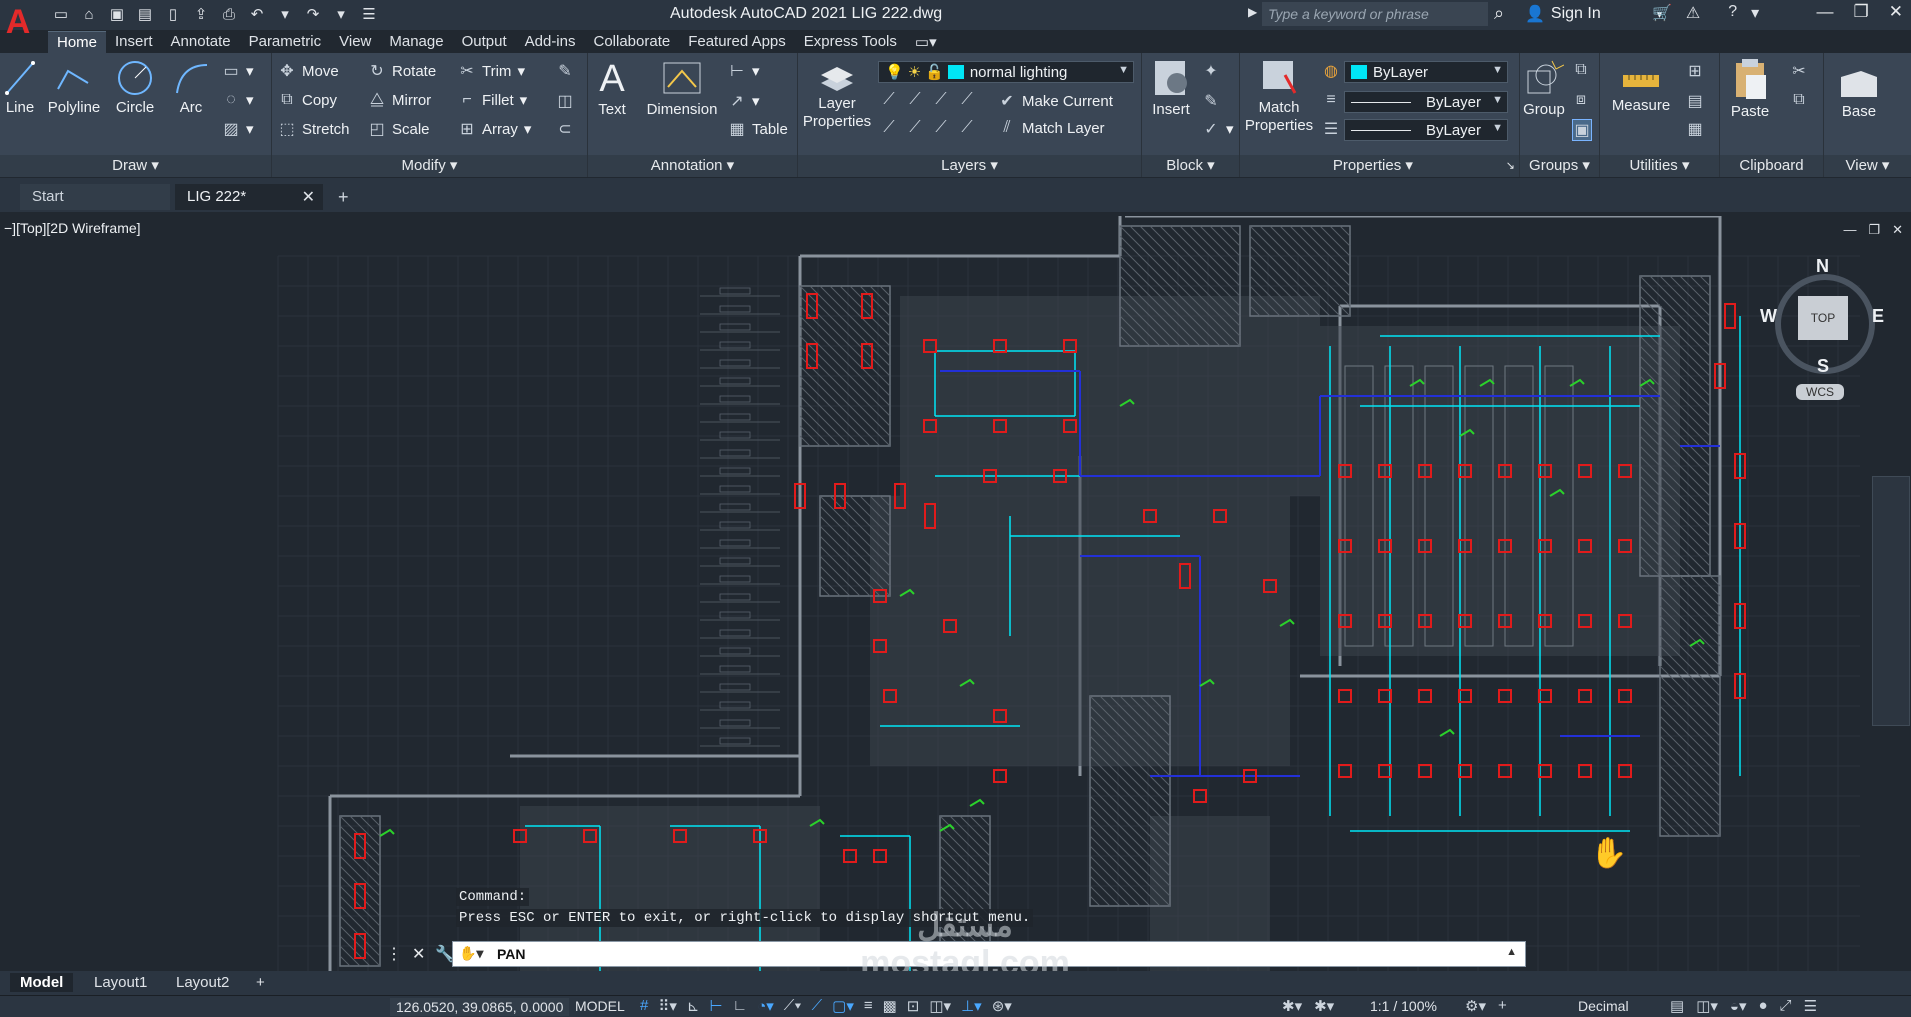  I want to click on paste-button: Paste, so click(1750, 89).